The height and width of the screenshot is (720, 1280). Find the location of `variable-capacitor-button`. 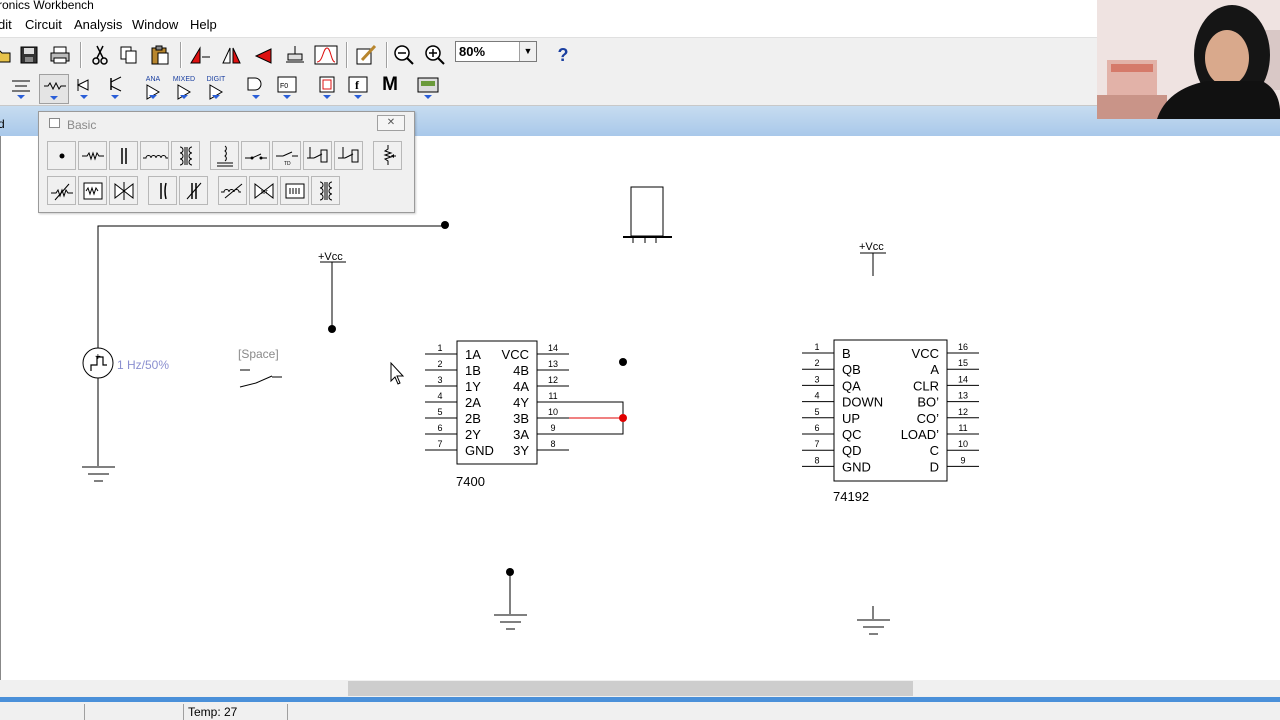

variable-capacitor-button is located at coordinates (193, 190).